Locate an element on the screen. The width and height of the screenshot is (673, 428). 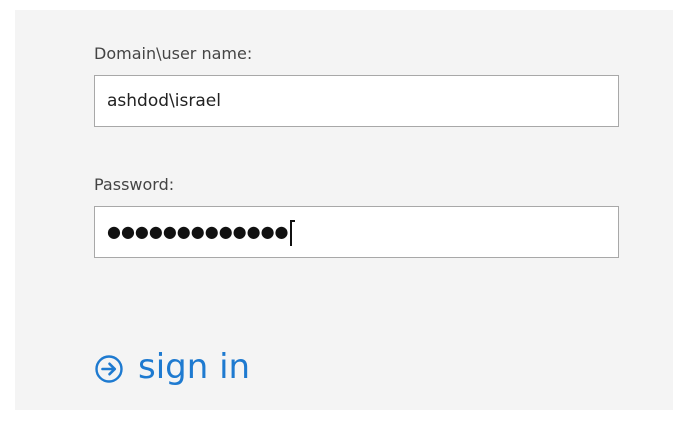
password-label: Password: is located at coordinates (134, 184).